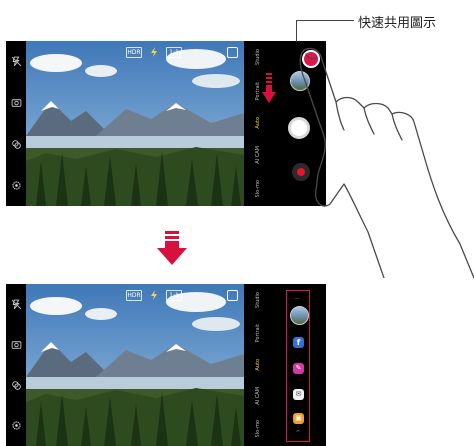  Describe the element at coordinates (269, 88) in the screenshot. I see `swipe-down-arrow-icon` at that location.